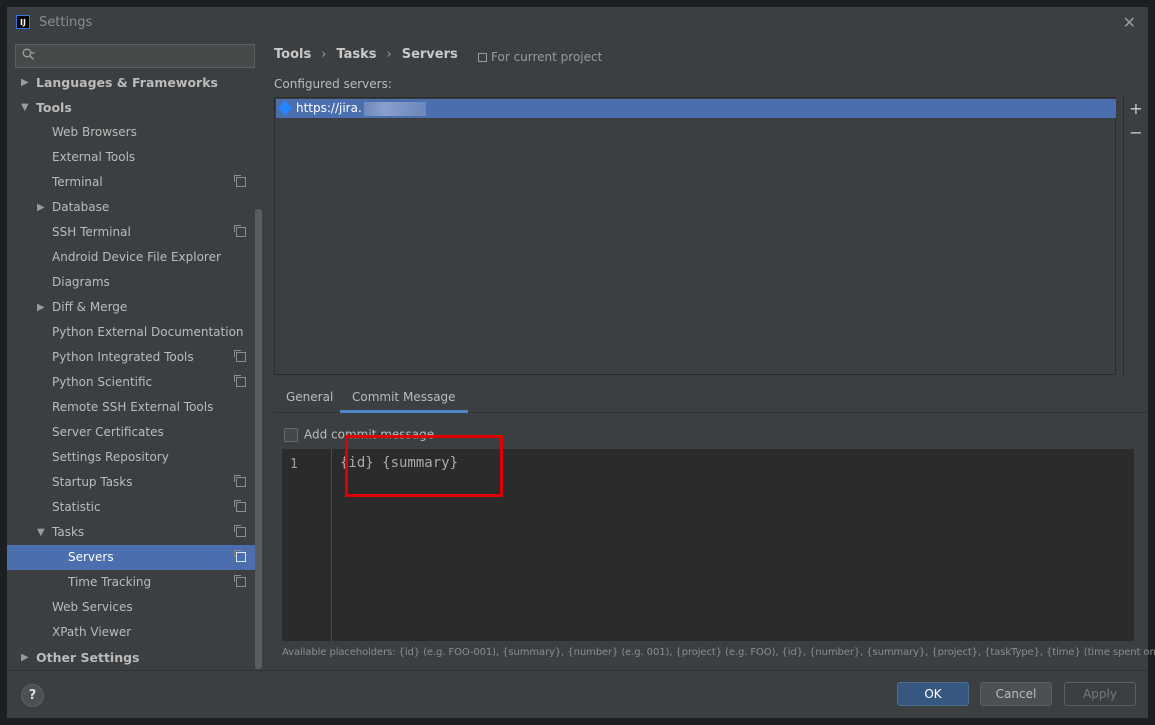 The height and width of the screenshot is (725, 1155). Describe the element at coordinates (94, 132) in the screenshot. I see `sidebar-item-label: Web Browsers` at that location.